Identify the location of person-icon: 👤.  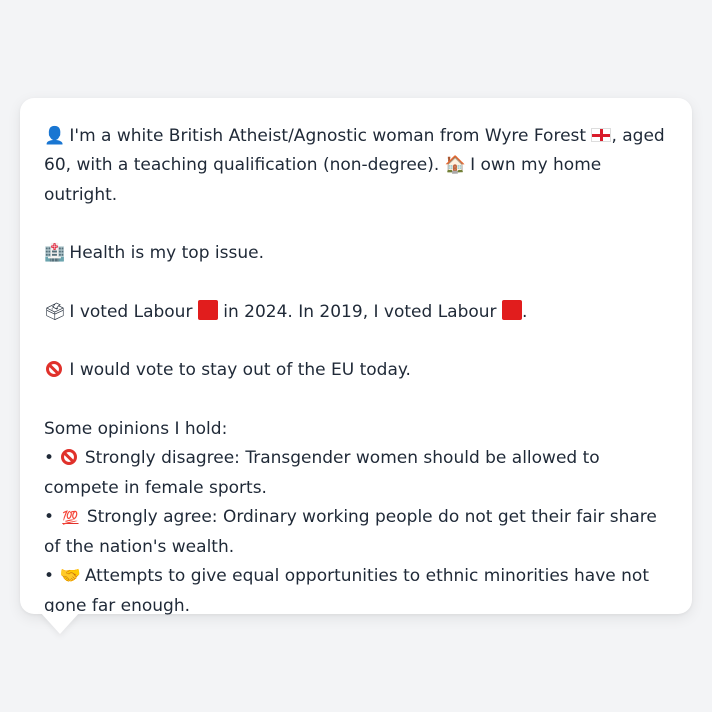
(55, 136).